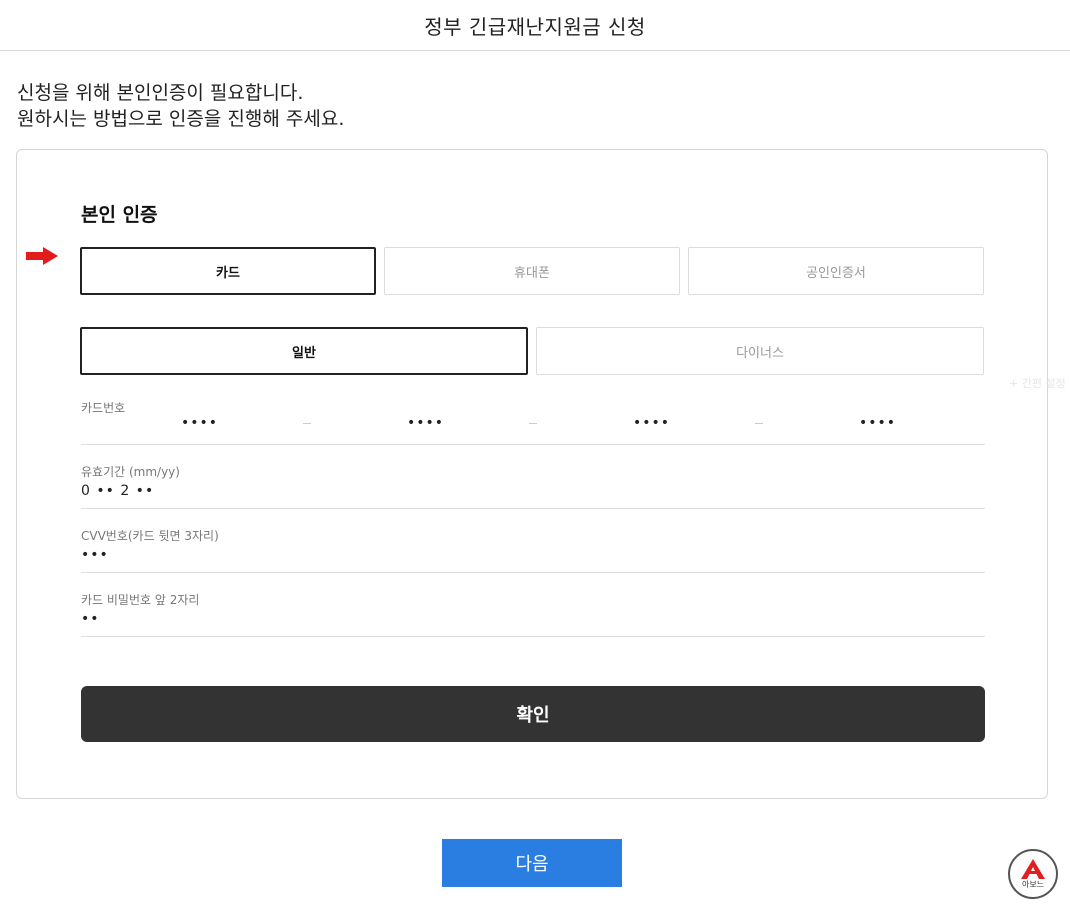 Image resolution: width=1070 pixels, height=912 pixels. What do you see at coordinates (199, 423) in the screenshot?
I see `card-number-segment-1: ••••` at bounding box center [199, 423].